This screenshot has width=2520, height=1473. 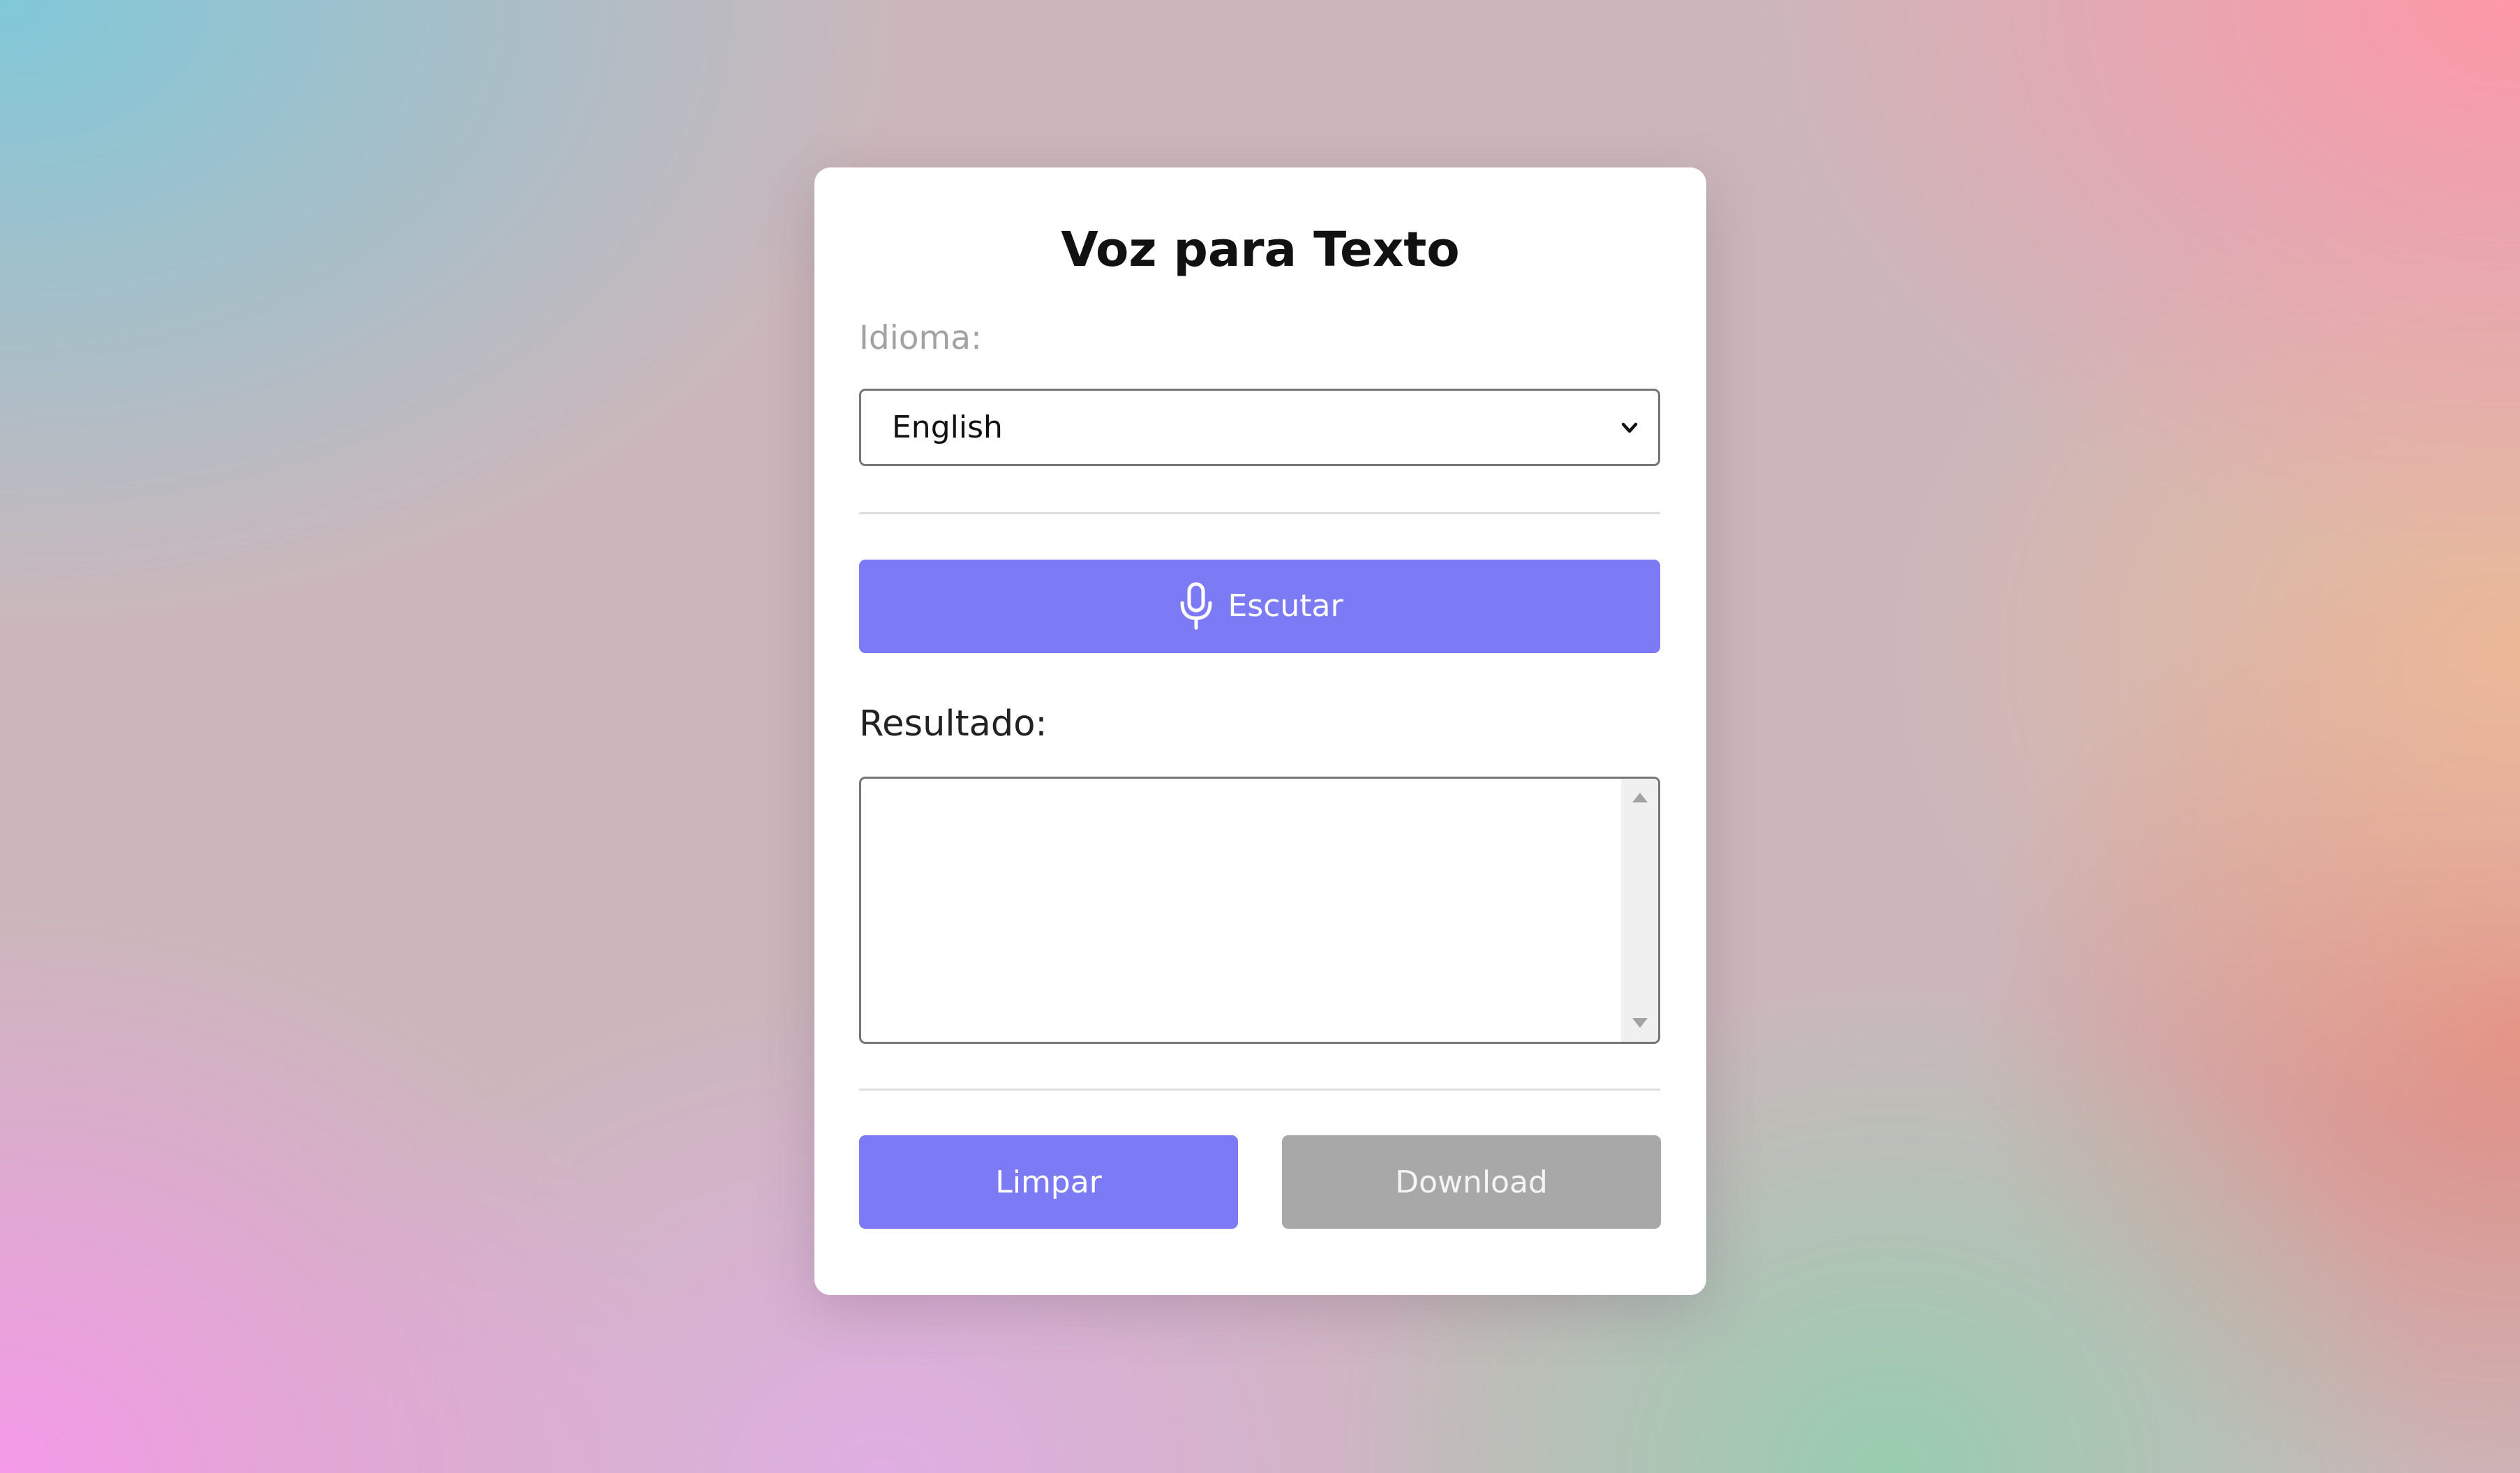 What do you see at coordinates (1048, 1182) in the screenshot?
I see `clear-button: Limpar` at bounding box center [1048, 1182].